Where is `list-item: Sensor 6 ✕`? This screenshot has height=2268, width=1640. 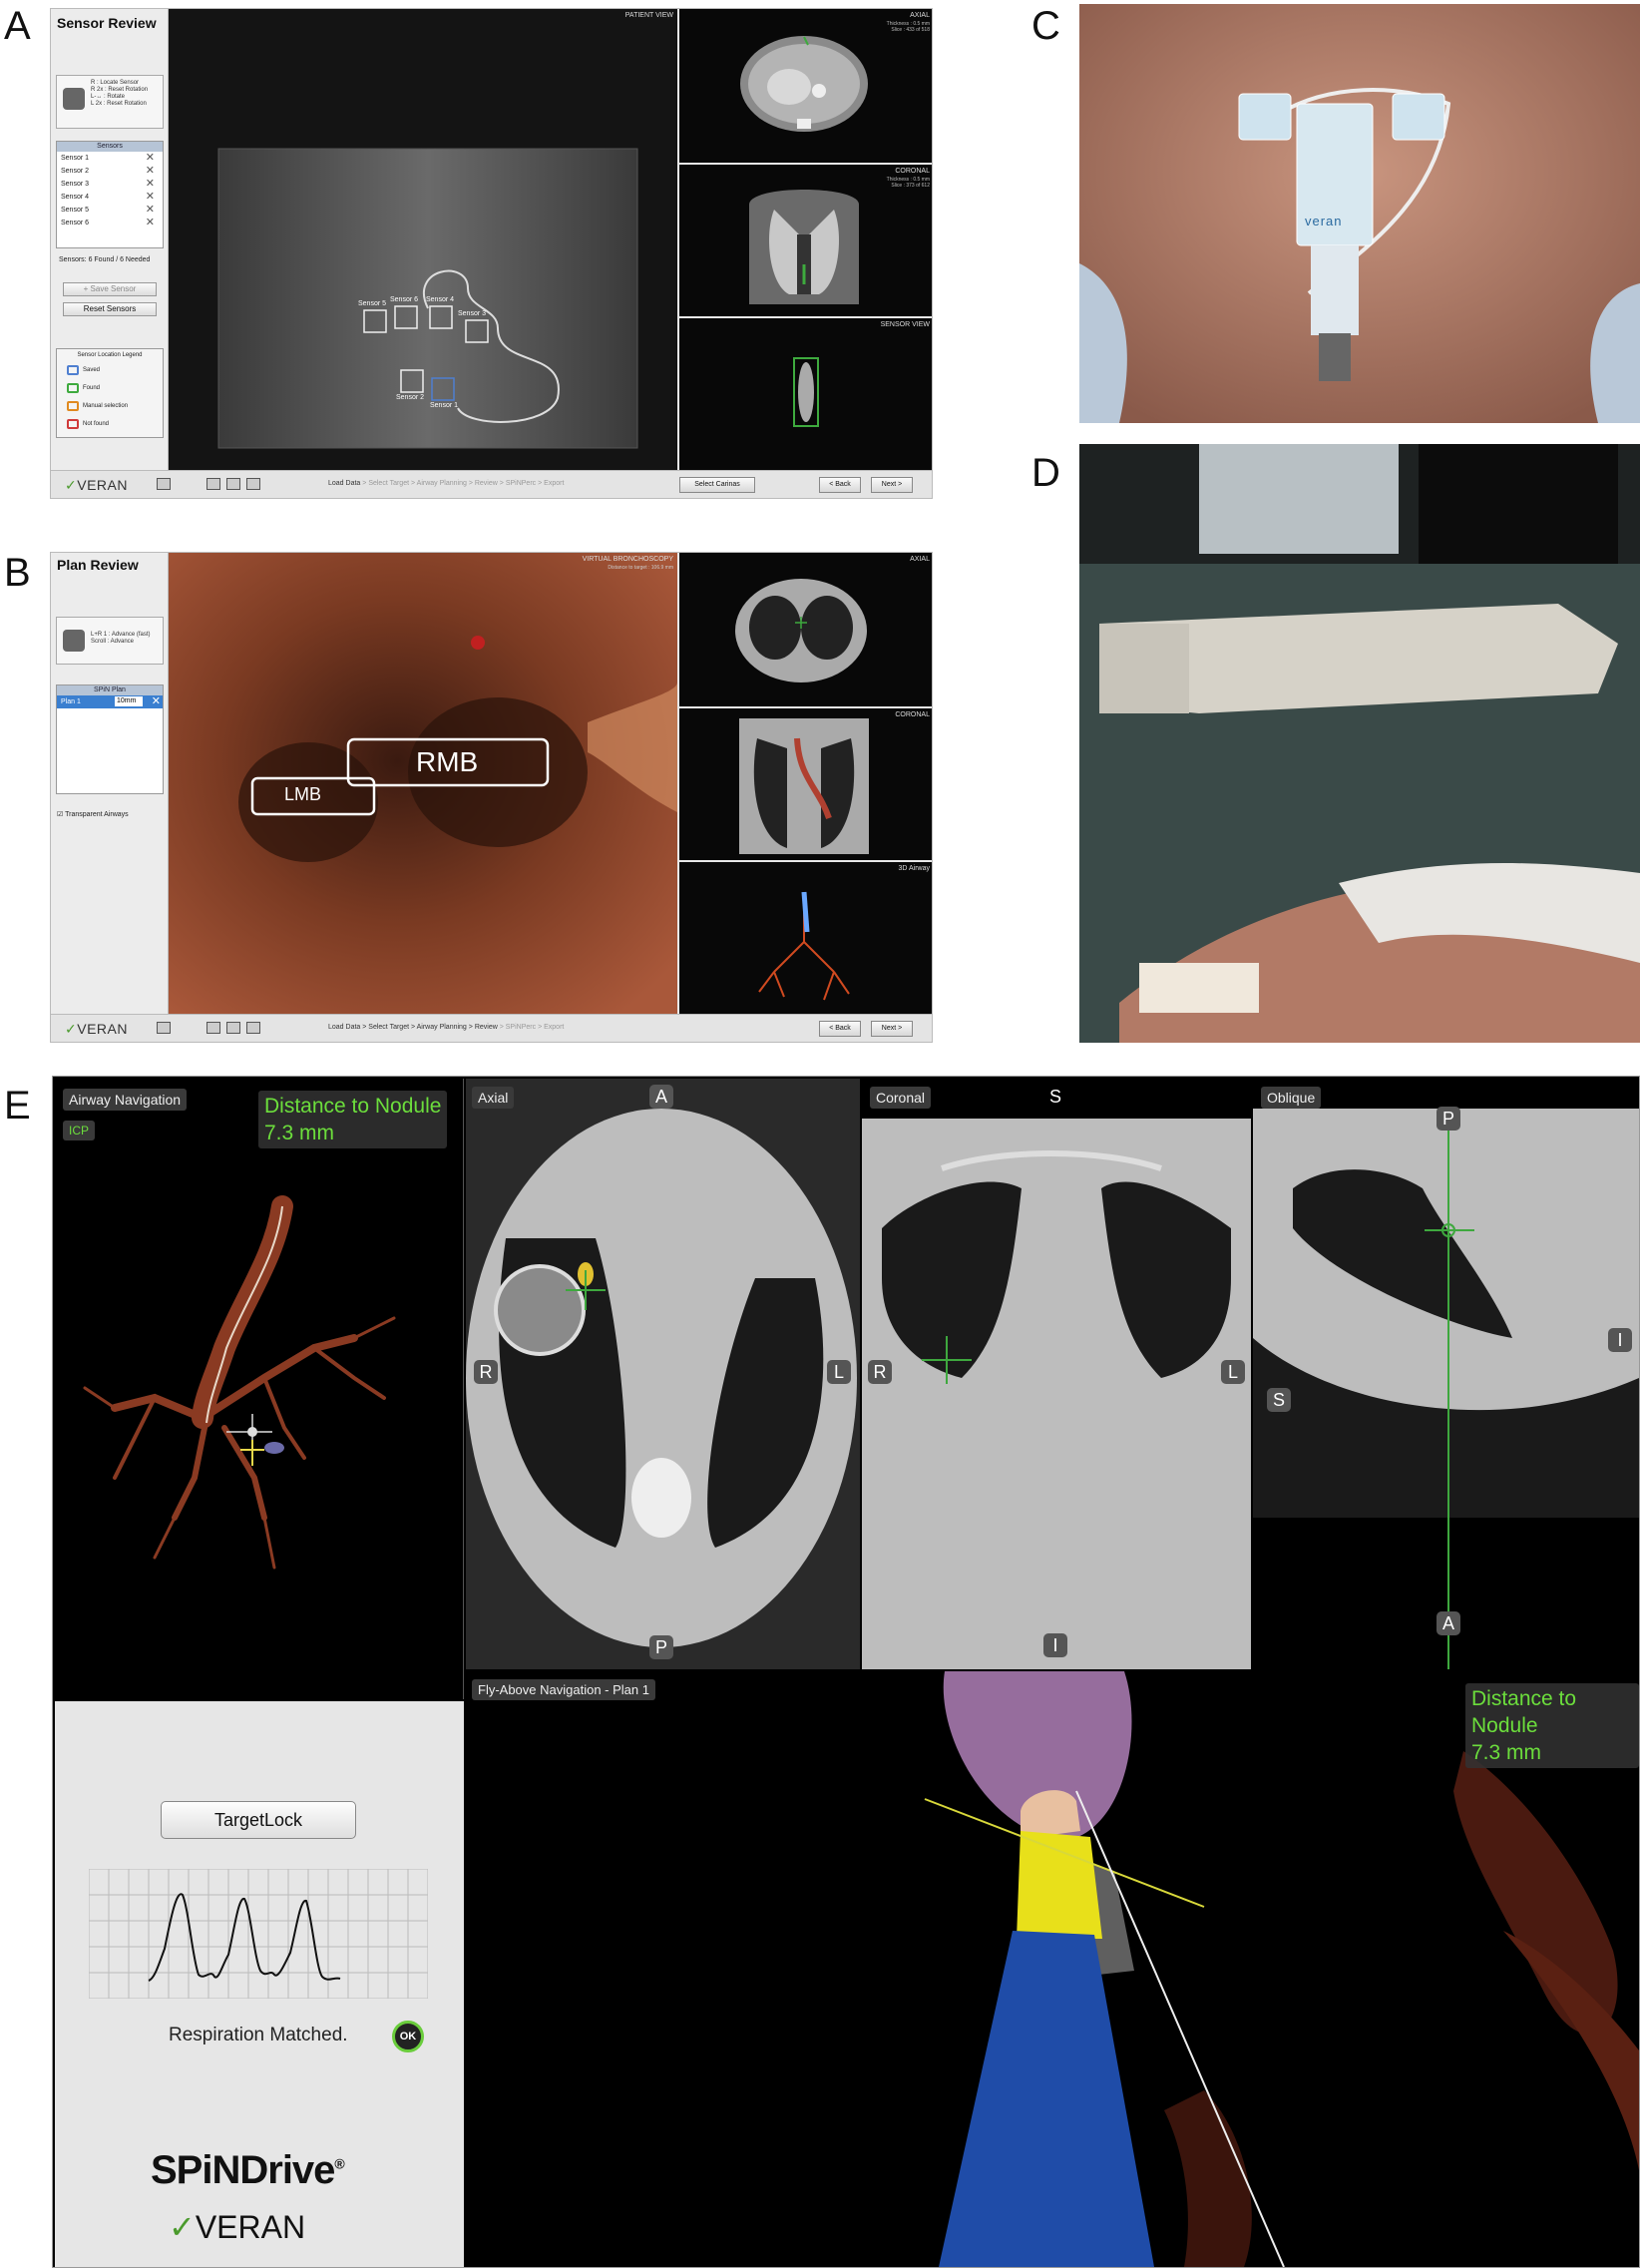
list-item: Sensor 6 ✕ is located at coordinates (110, 223).